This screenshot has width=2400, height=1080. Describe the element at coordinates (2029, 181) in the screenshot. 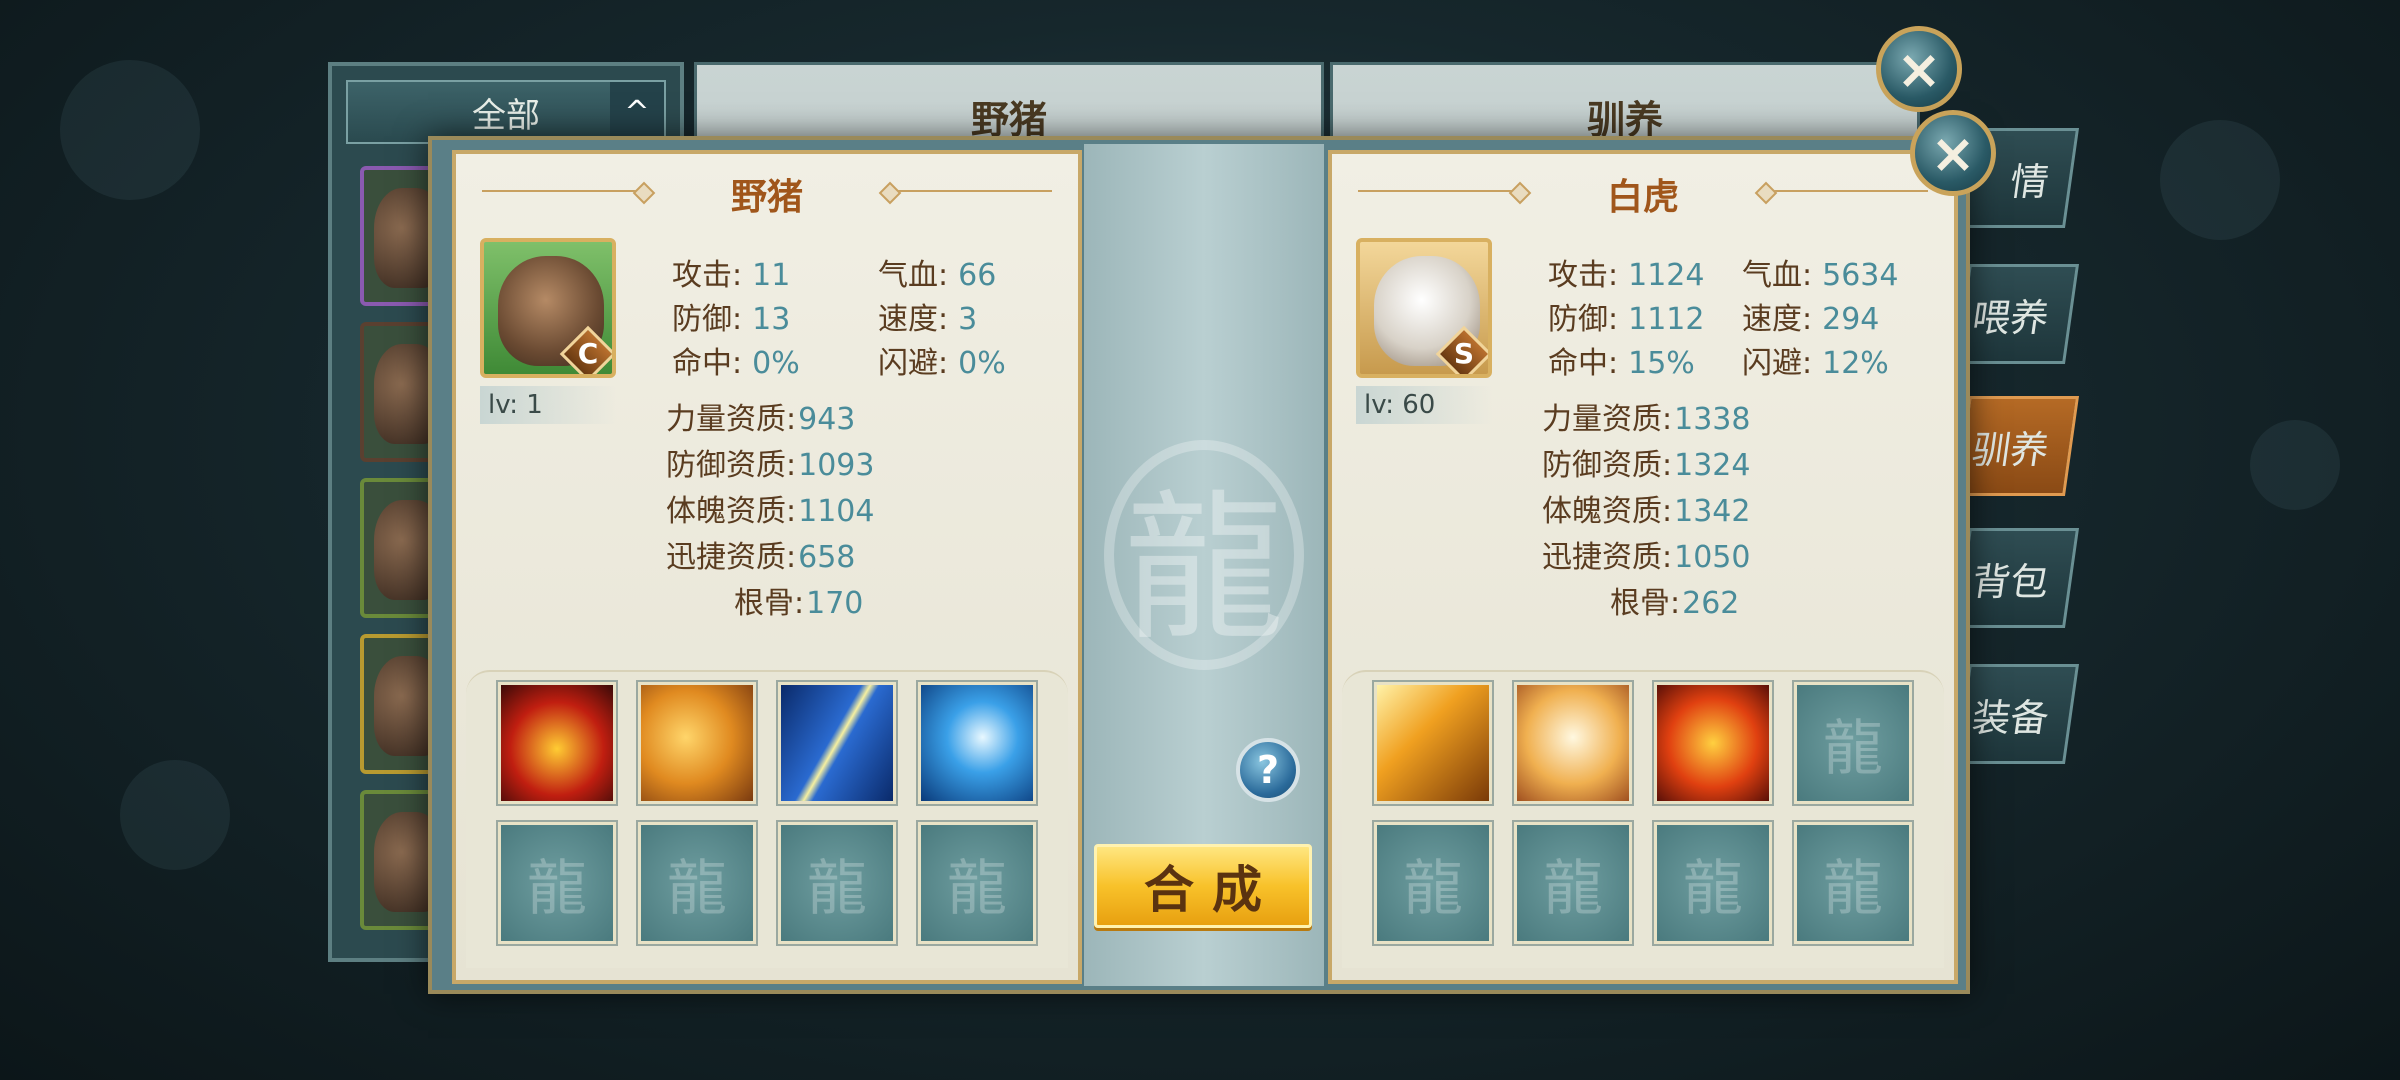

I see `tab-label: 情` at that location.